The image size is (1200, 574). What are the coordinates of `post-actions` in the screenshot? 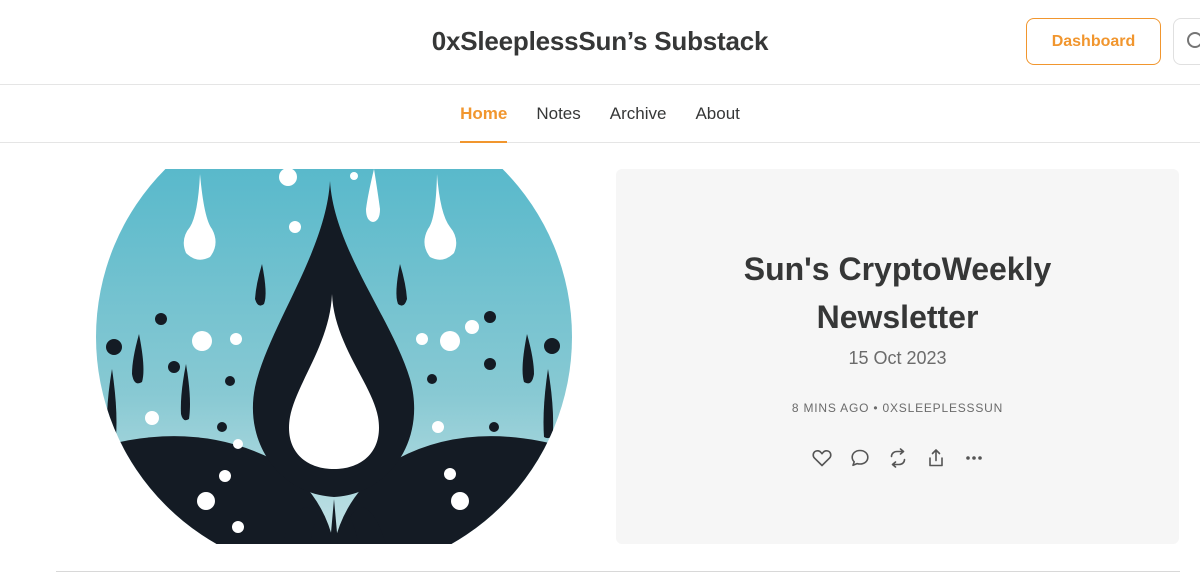 It's located at (897, 458).